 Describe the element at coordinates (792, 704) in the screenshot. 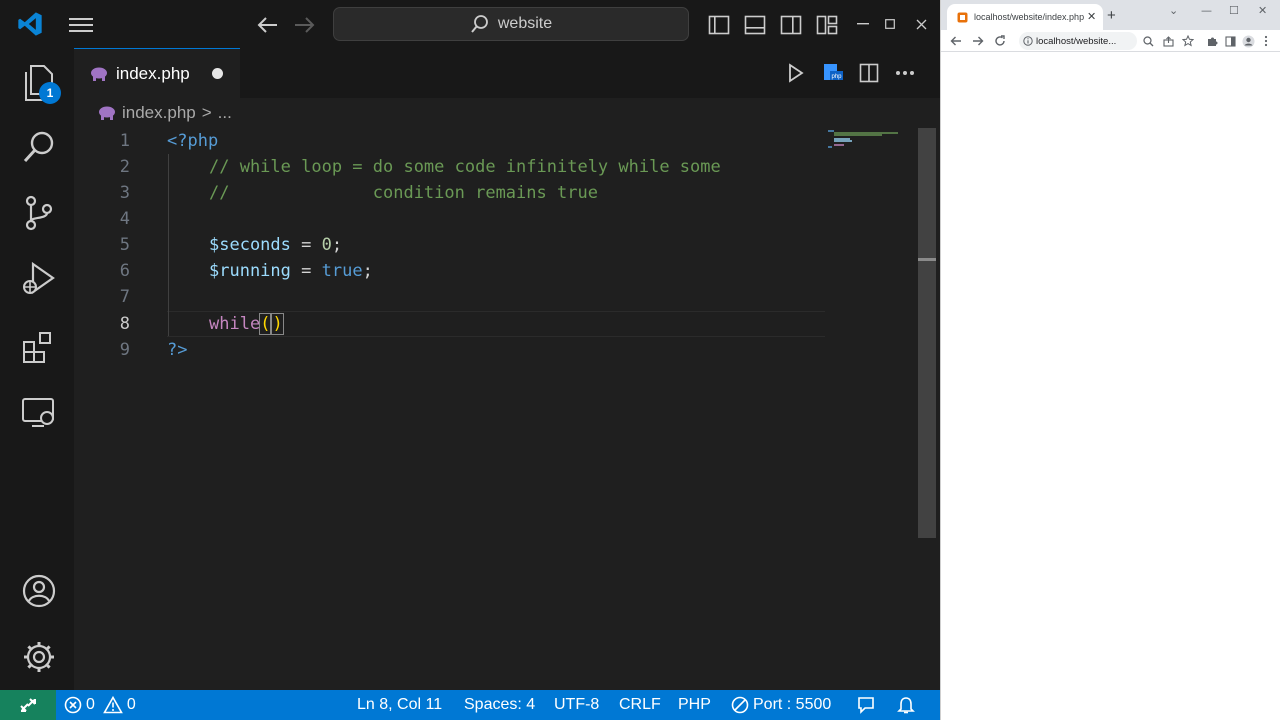

I see `port-label: Port : 5500` at that location.